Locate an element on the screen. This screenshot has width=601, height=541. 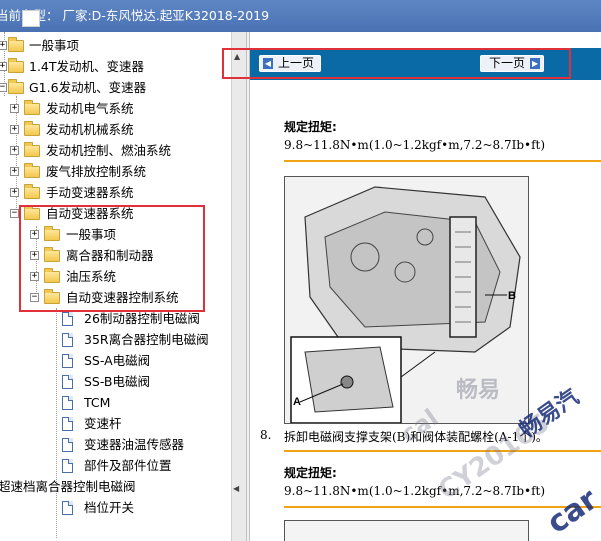
tree-item: + 废气排放控制系统 is located at coordinates (115, 172).